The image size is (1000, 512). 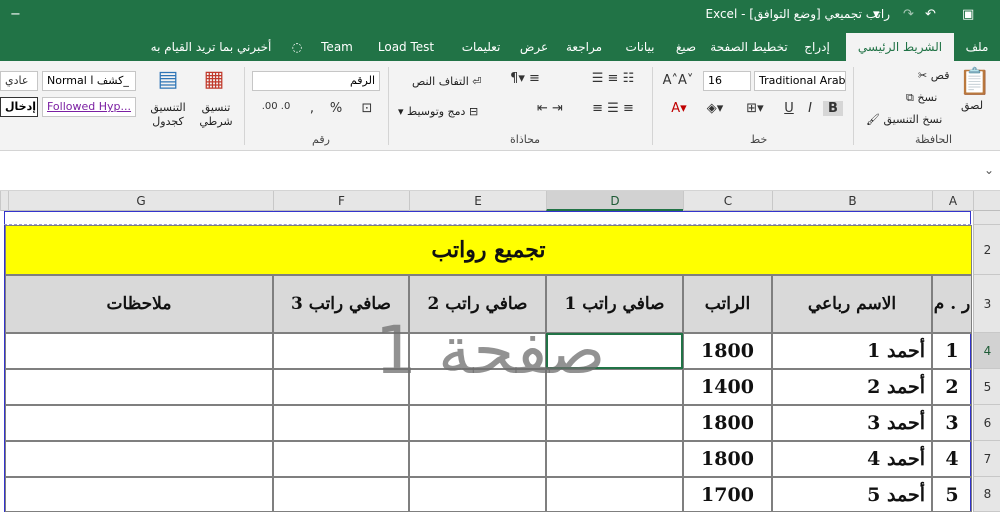 I want to click on tab-file: ملف, so click(x=977, y=47).